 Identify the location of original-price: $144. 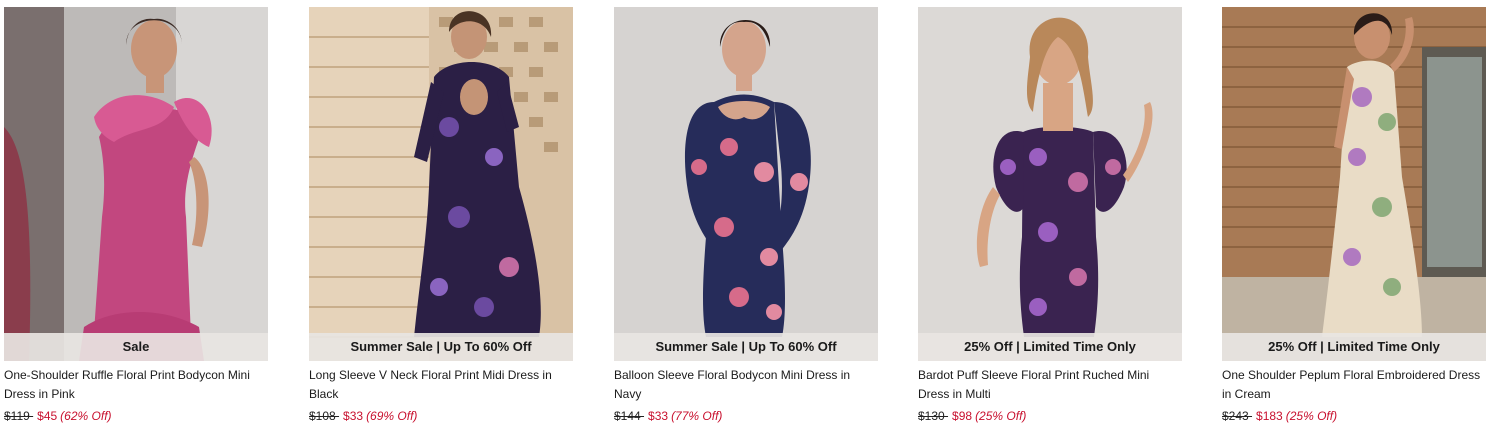
(629, 416).